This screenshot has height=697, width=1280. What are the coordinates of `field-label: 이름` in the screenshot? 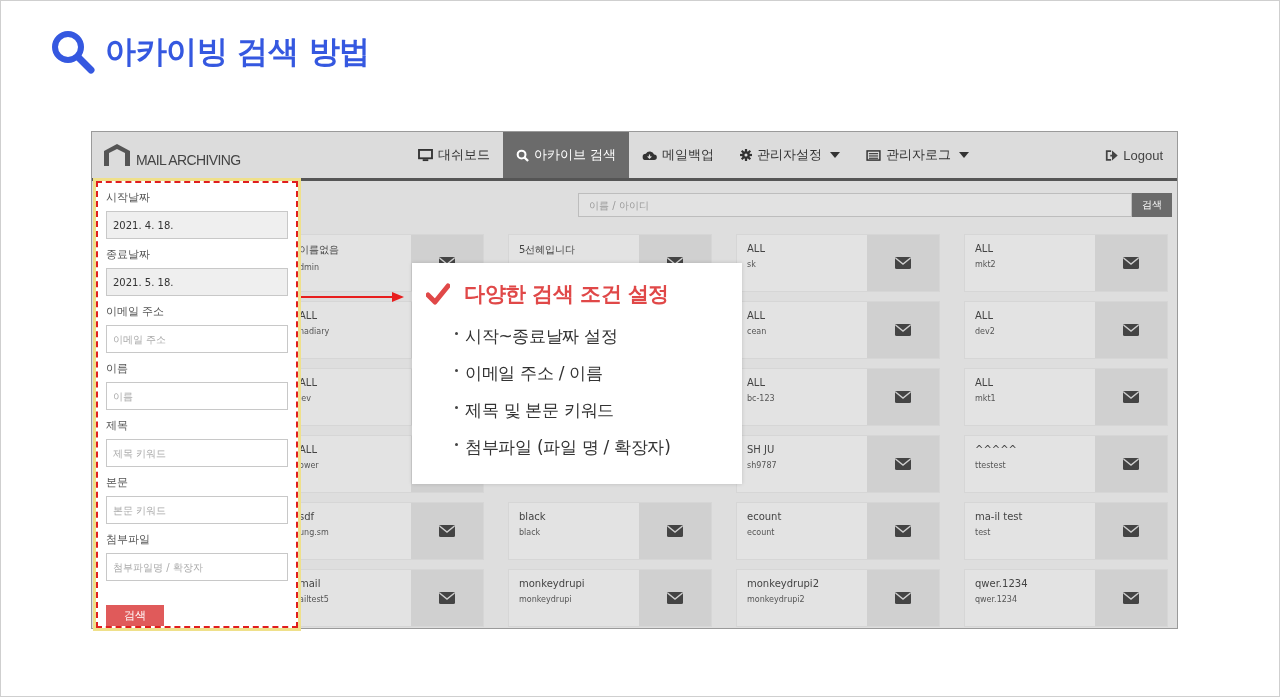 It's located at (117, 368).